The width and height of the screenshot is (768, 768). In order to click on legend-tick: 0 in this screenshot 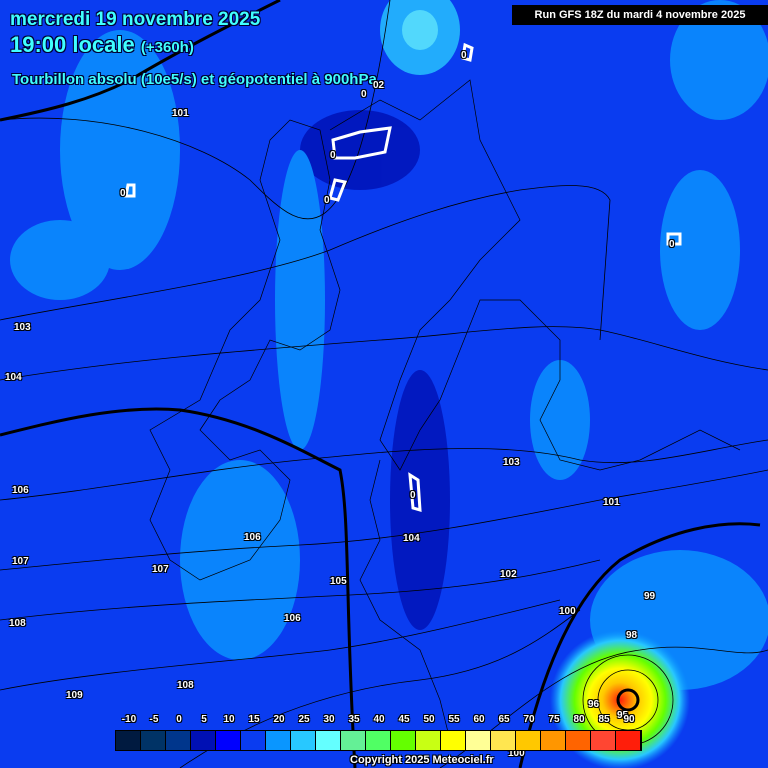, I will do `click(179, 719)`.